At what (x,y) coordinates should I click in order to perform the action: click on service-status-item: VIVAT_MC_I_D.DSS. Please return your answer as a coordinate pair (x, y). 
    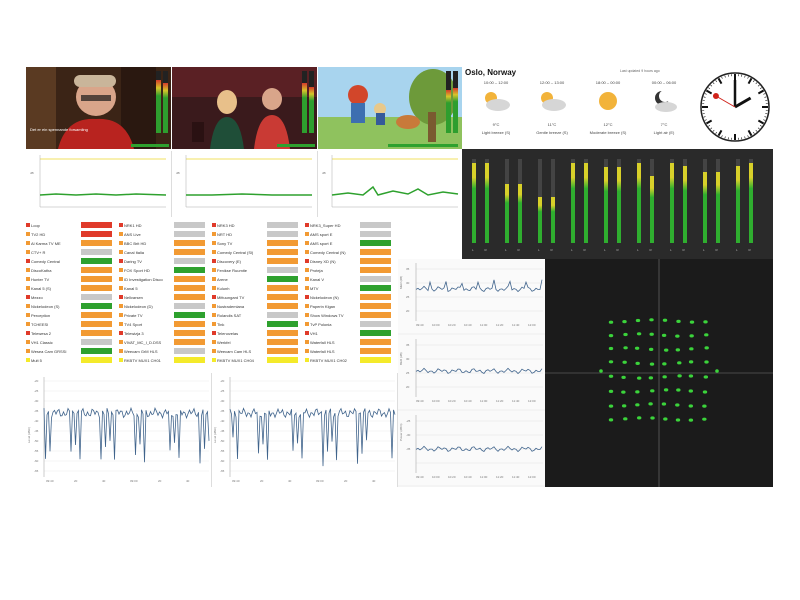
    Looking at the image, I should click on (165, 342).